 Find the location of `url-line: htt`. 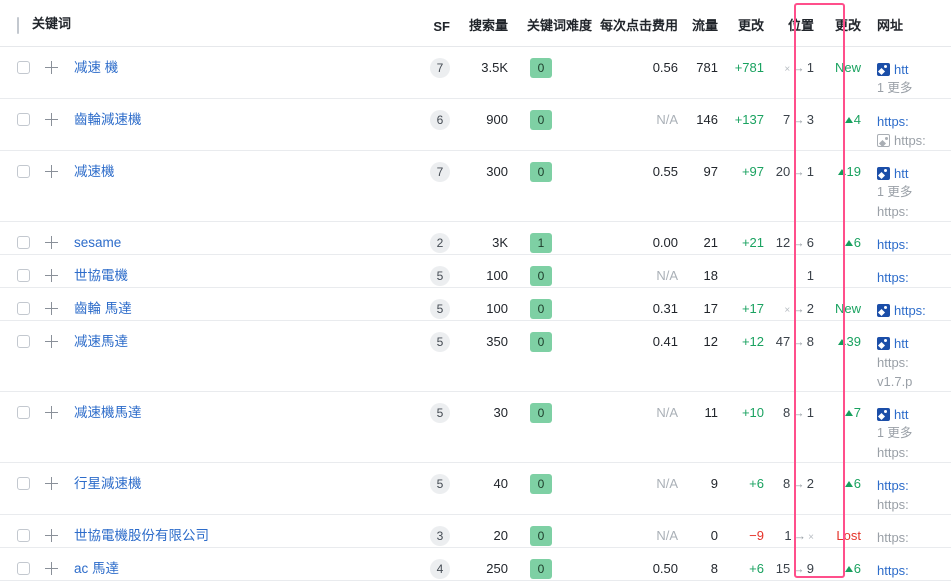

url-line: htt is located at coordinates (914, 173).